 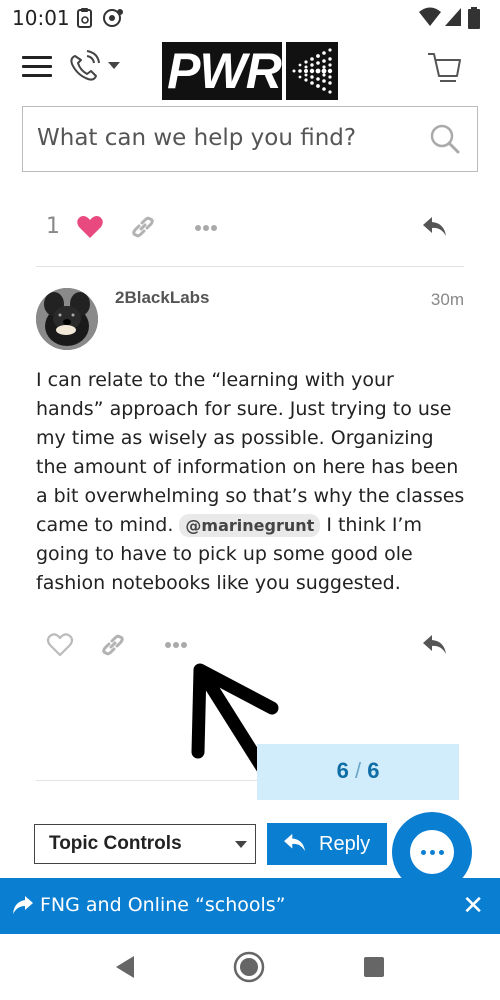 I want to click on user-mention: @marinegrunt, so click(x=250, y=525).